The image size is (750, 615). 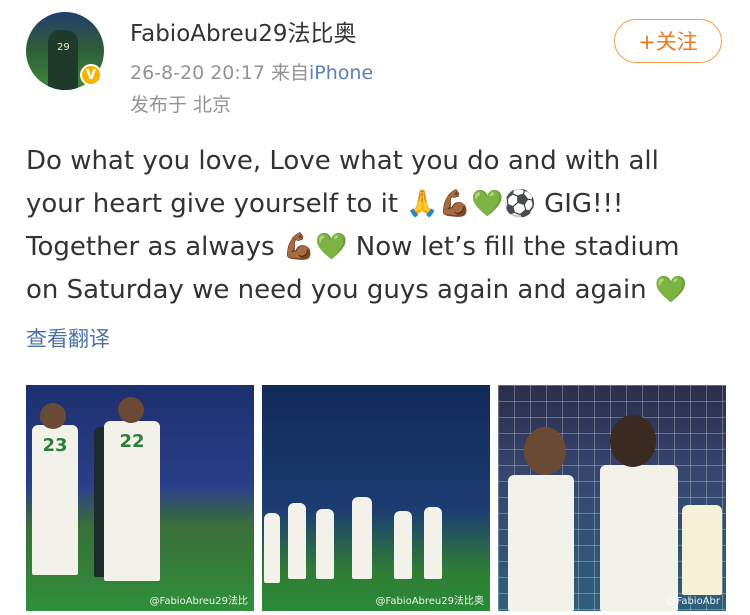 I want to click on follow-button: +关注, so click(x=668, y=41).